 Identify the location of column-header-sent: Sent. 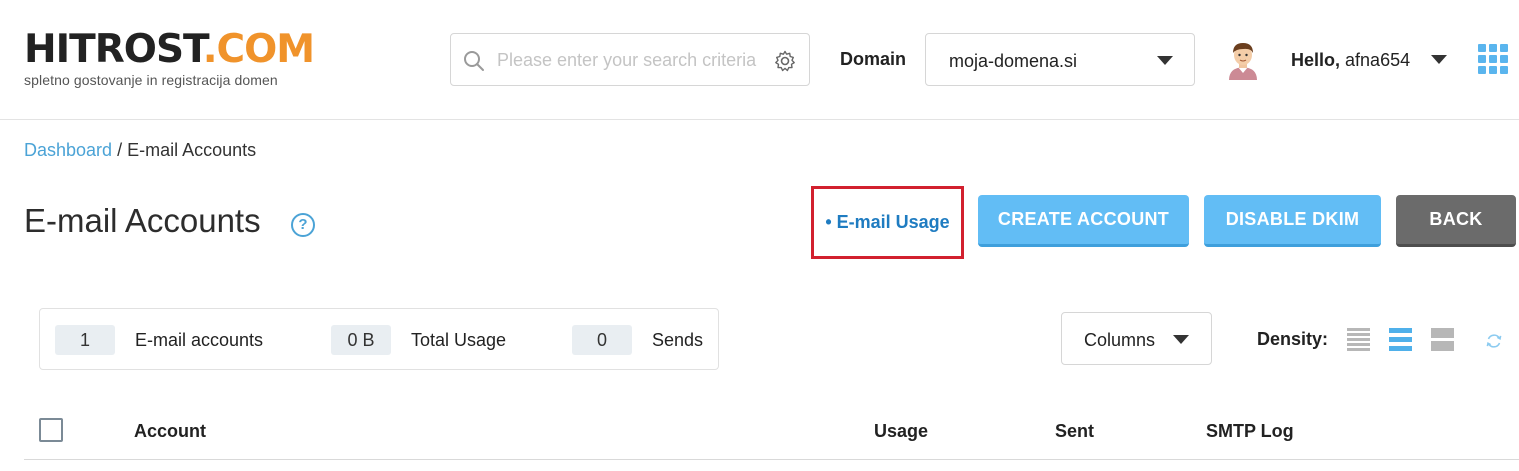
(1074, 431).